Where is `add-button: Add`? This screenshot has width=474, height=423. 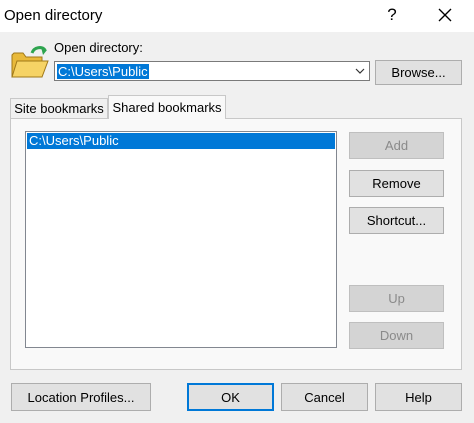
add-button: Add is located at coordinates (396, 145).